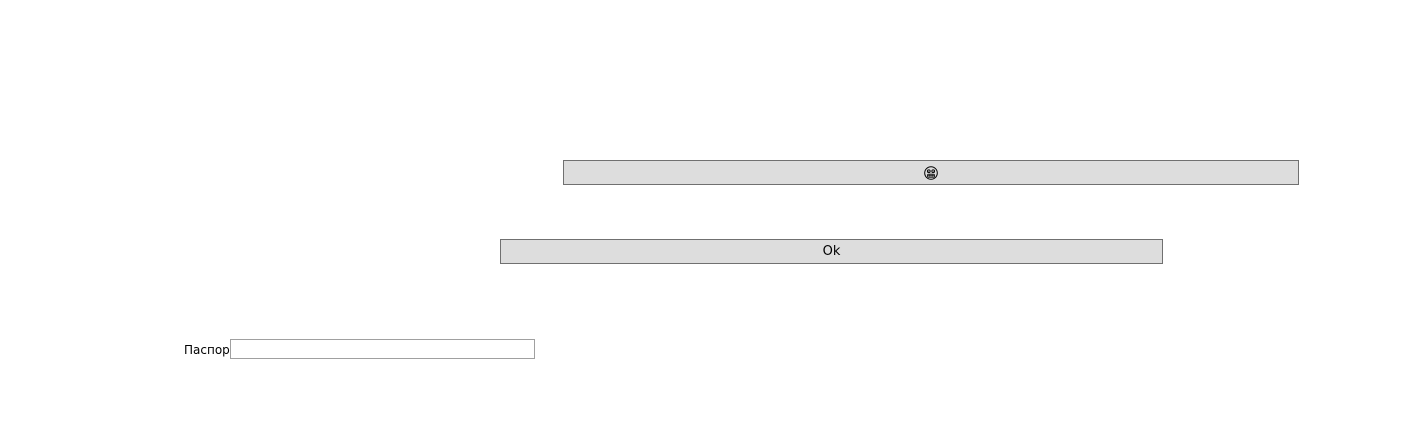 This screenshot has width=1407, height=440. I want to click on grimacing-face-icon, so click(931, 172).